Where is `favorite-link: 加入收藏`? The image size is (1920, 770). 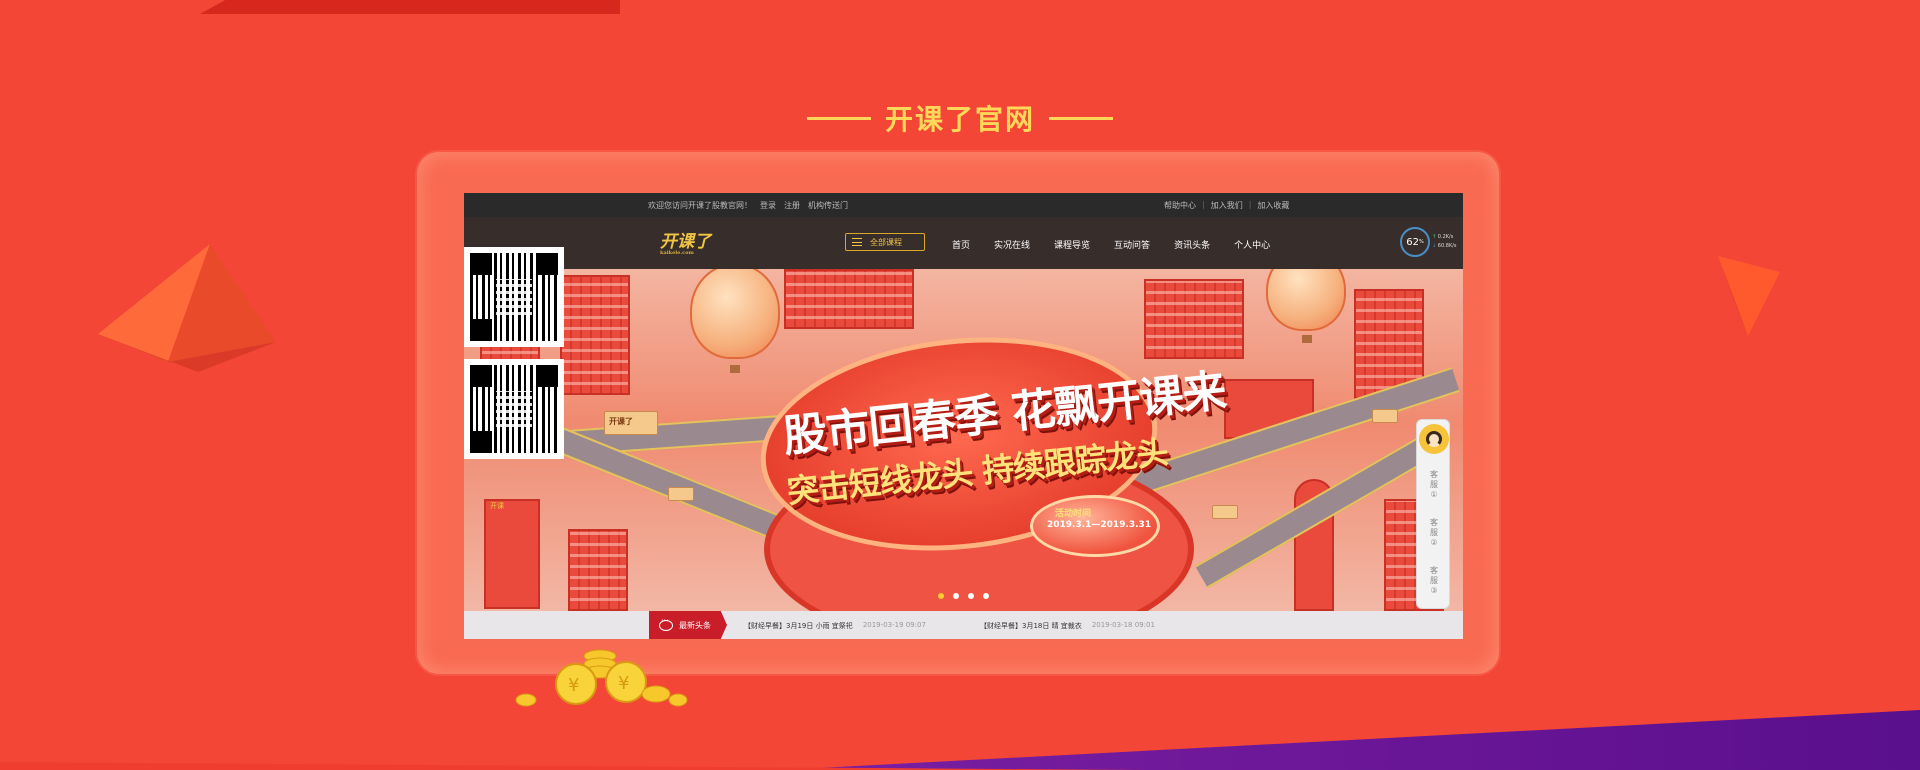 favorite-link: 加入收藏 is located at coordinates (1273, 205).